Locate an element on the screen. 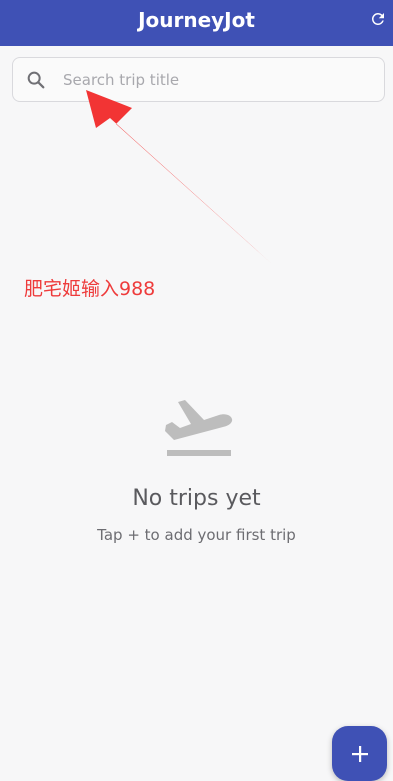 The height and width of the screenshot is (781, 393). empty-state-subtitle: Tap + to add your first trip is located at coordinates (196, 535).